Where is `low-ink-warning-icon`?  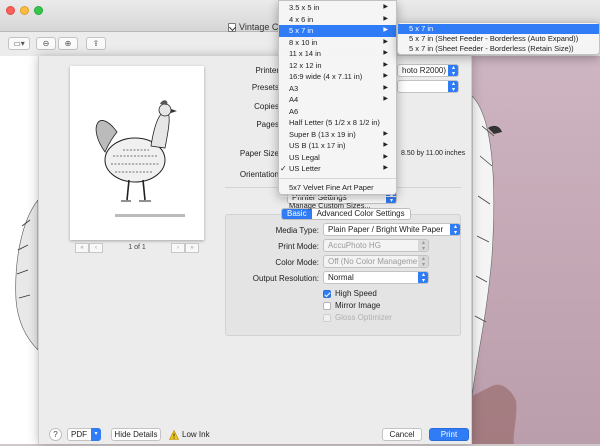 low-ink-warning-icon is located at coordinates (174, 435).